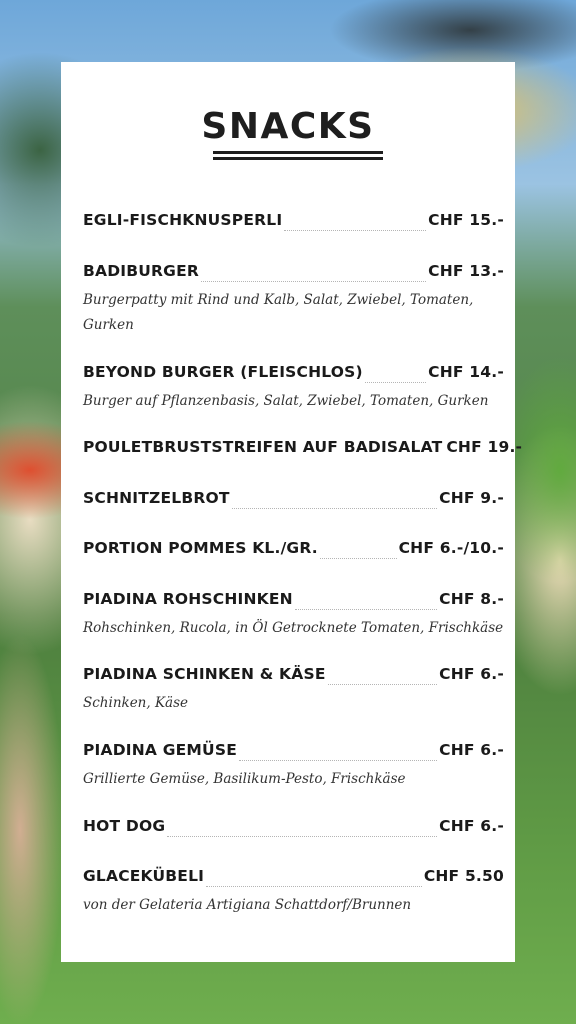 The height and width of the screenshot is (1024, 576). Describe the element at coordinates (160, 750) in the screenshot. I see `item-name: PIADINA GEMÜSE` at that location.